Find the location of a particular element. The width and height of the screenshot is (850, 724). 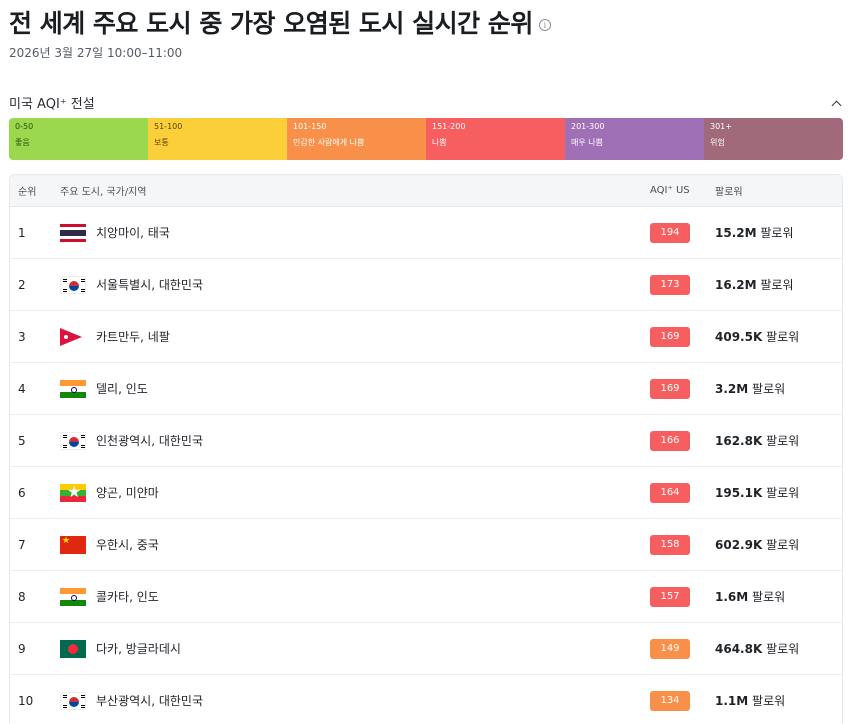

row-rank: 9 is located at coordinates (22, 648).